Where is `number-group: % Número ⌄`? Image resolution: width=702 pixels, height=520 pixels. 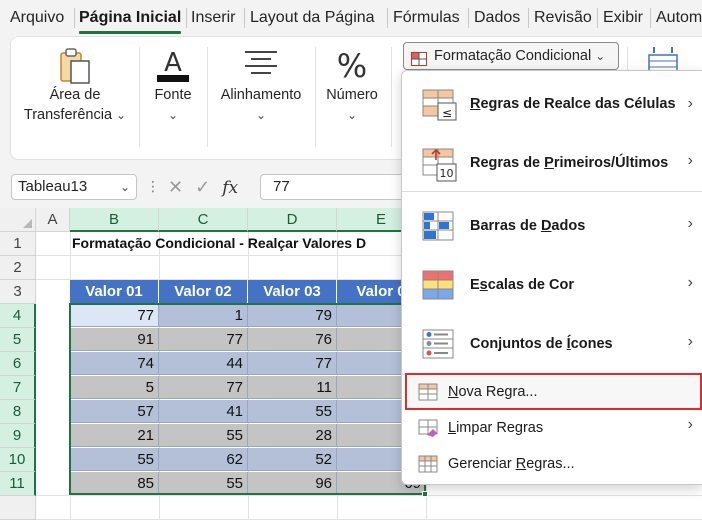 number-group: % Número ⌄ is located at coordinates (352, 99).